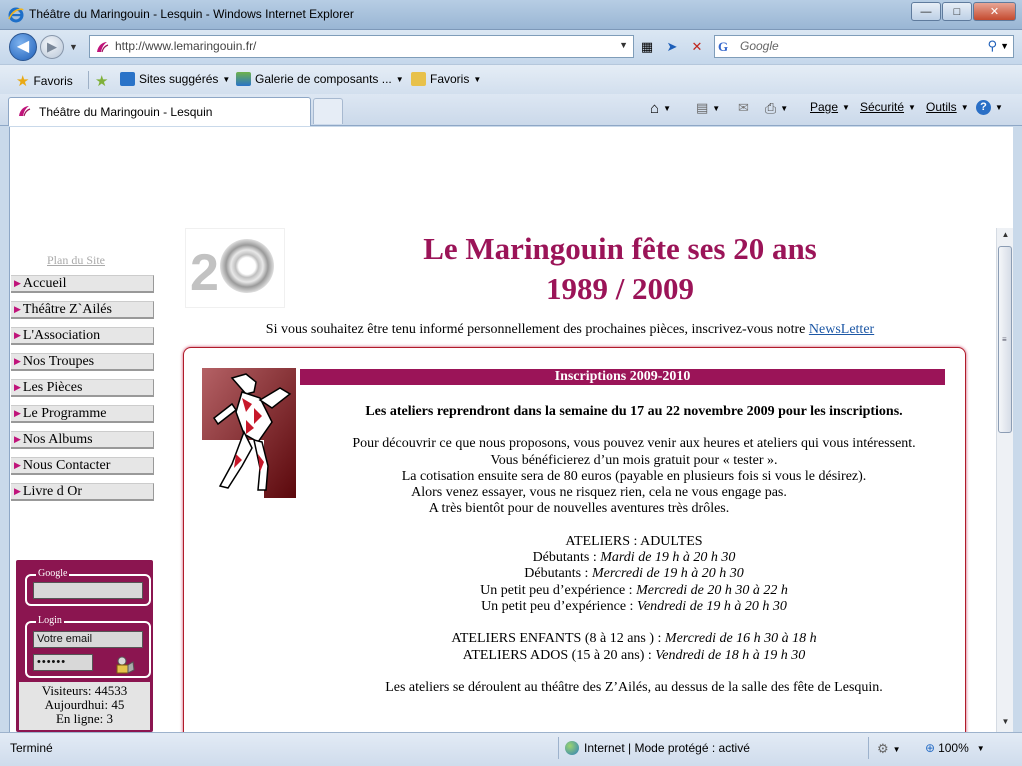  What do you see at coordinates (711, 606) in the screenshot?
I see `schedule-time: Vendredi de 19 h à 20 h 30` at bounding box center [711, 606].